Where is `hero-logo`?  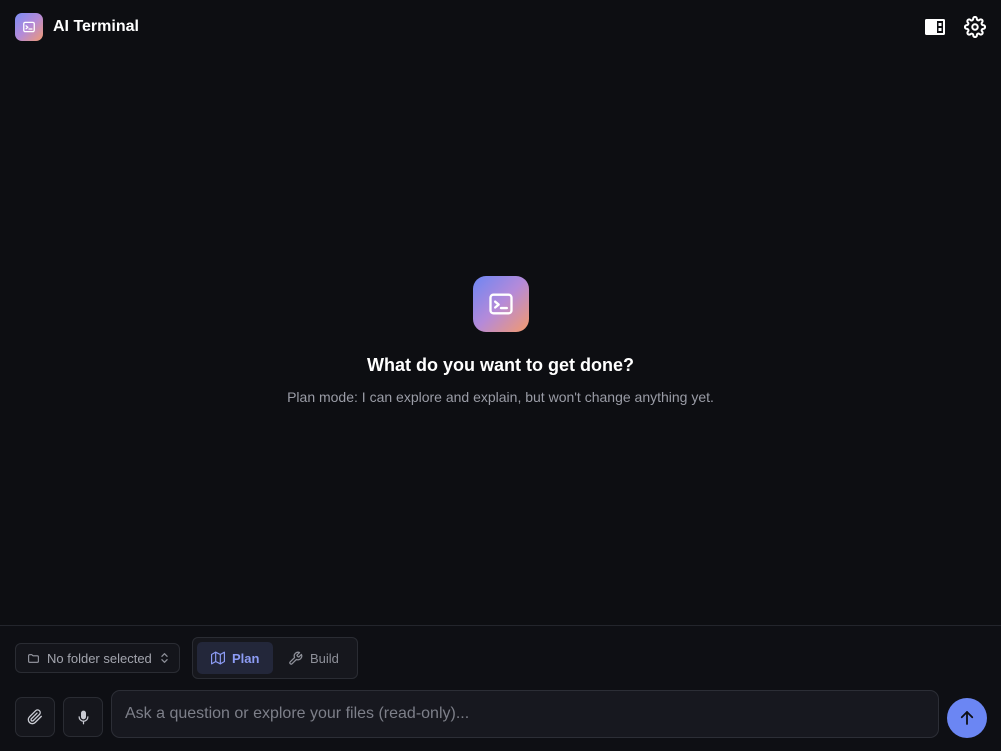 hero-logo is located at coordinates (501, 304).